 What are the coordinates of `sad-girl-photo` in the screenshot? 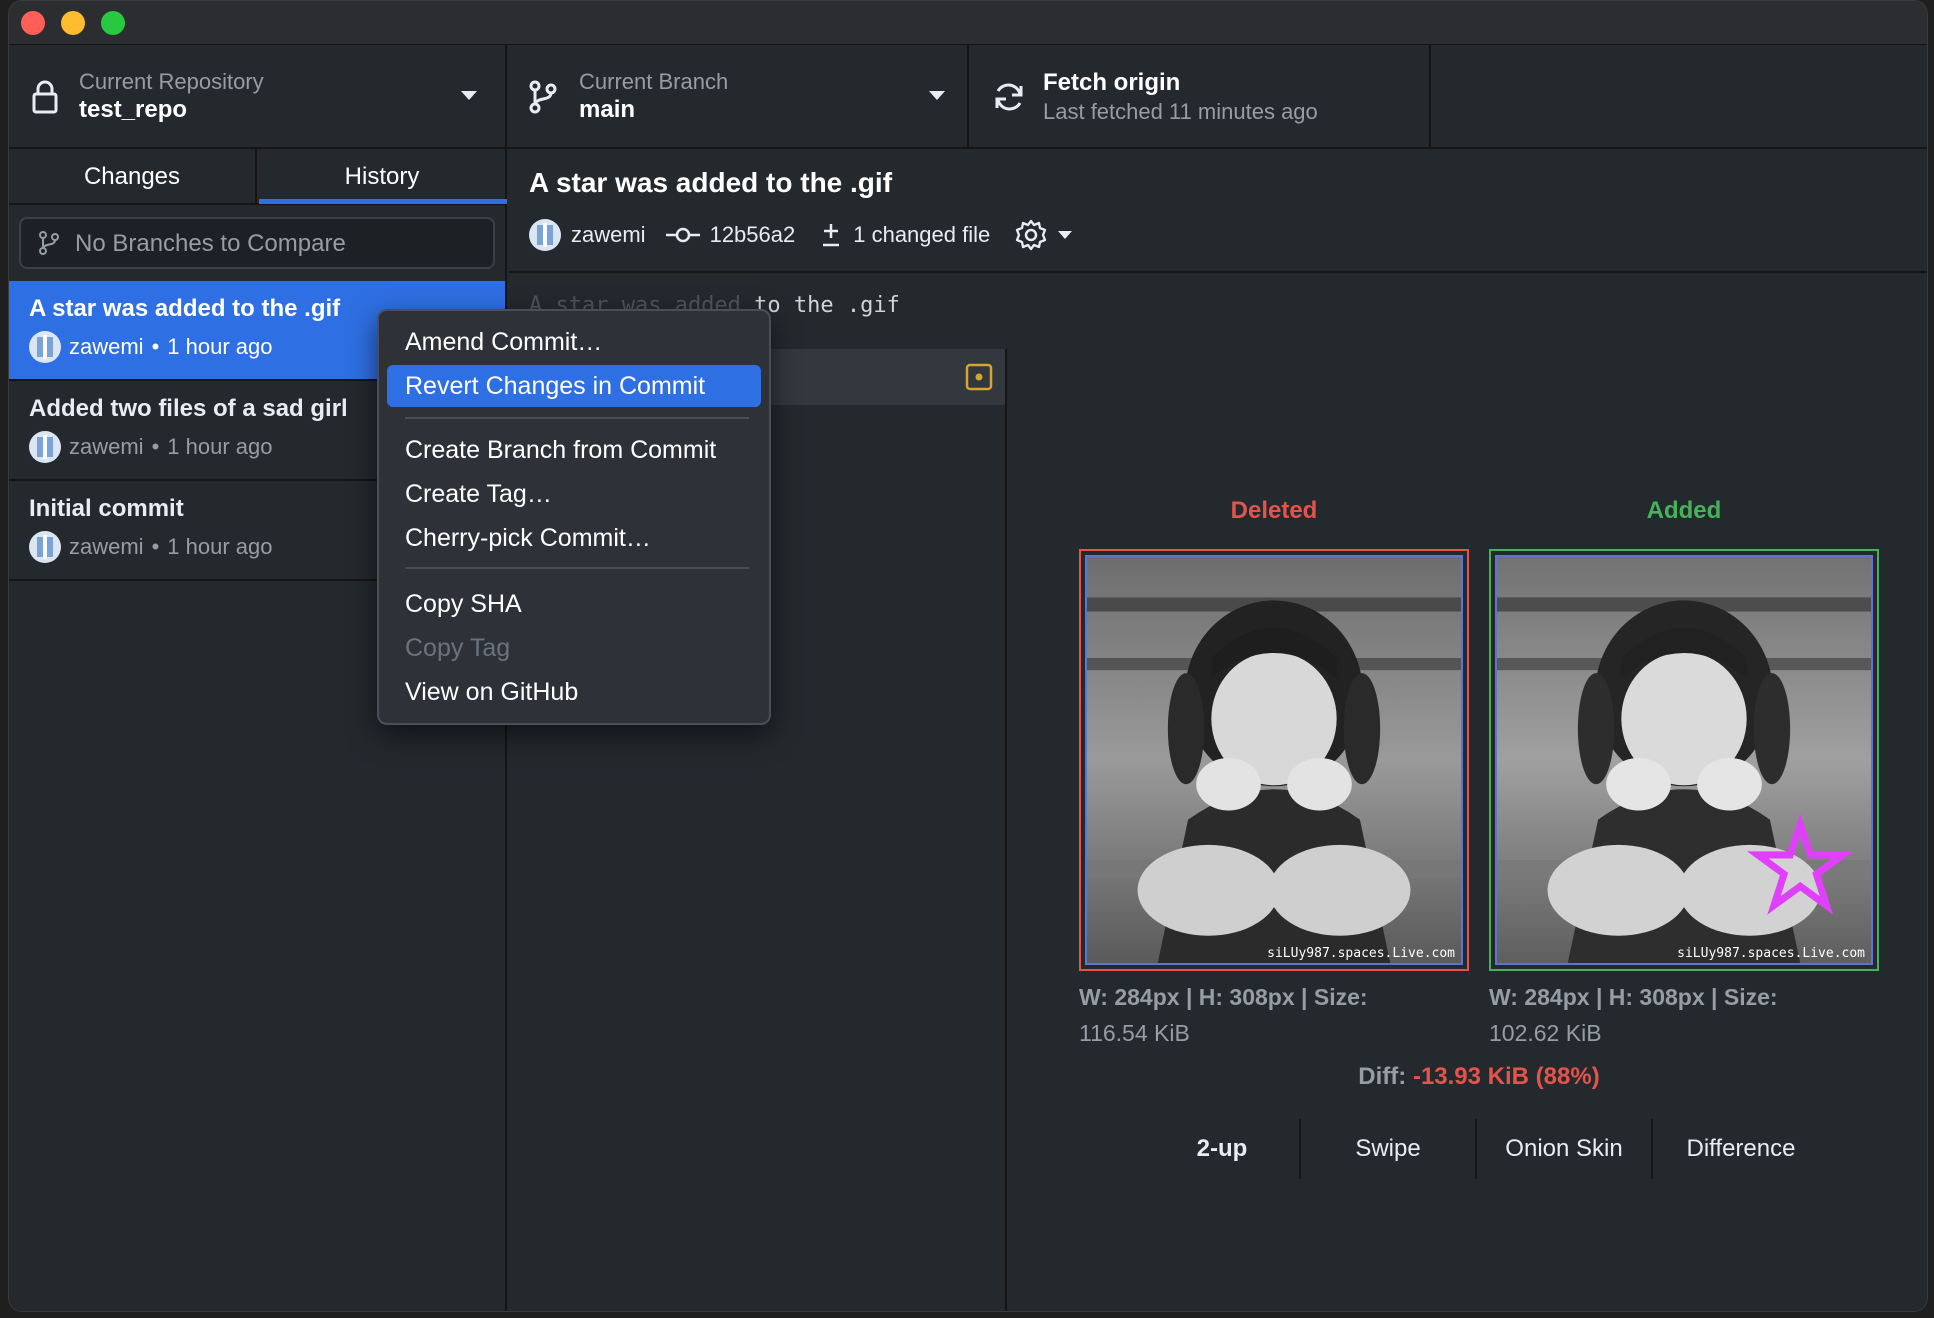 It's located at (1274, 760).